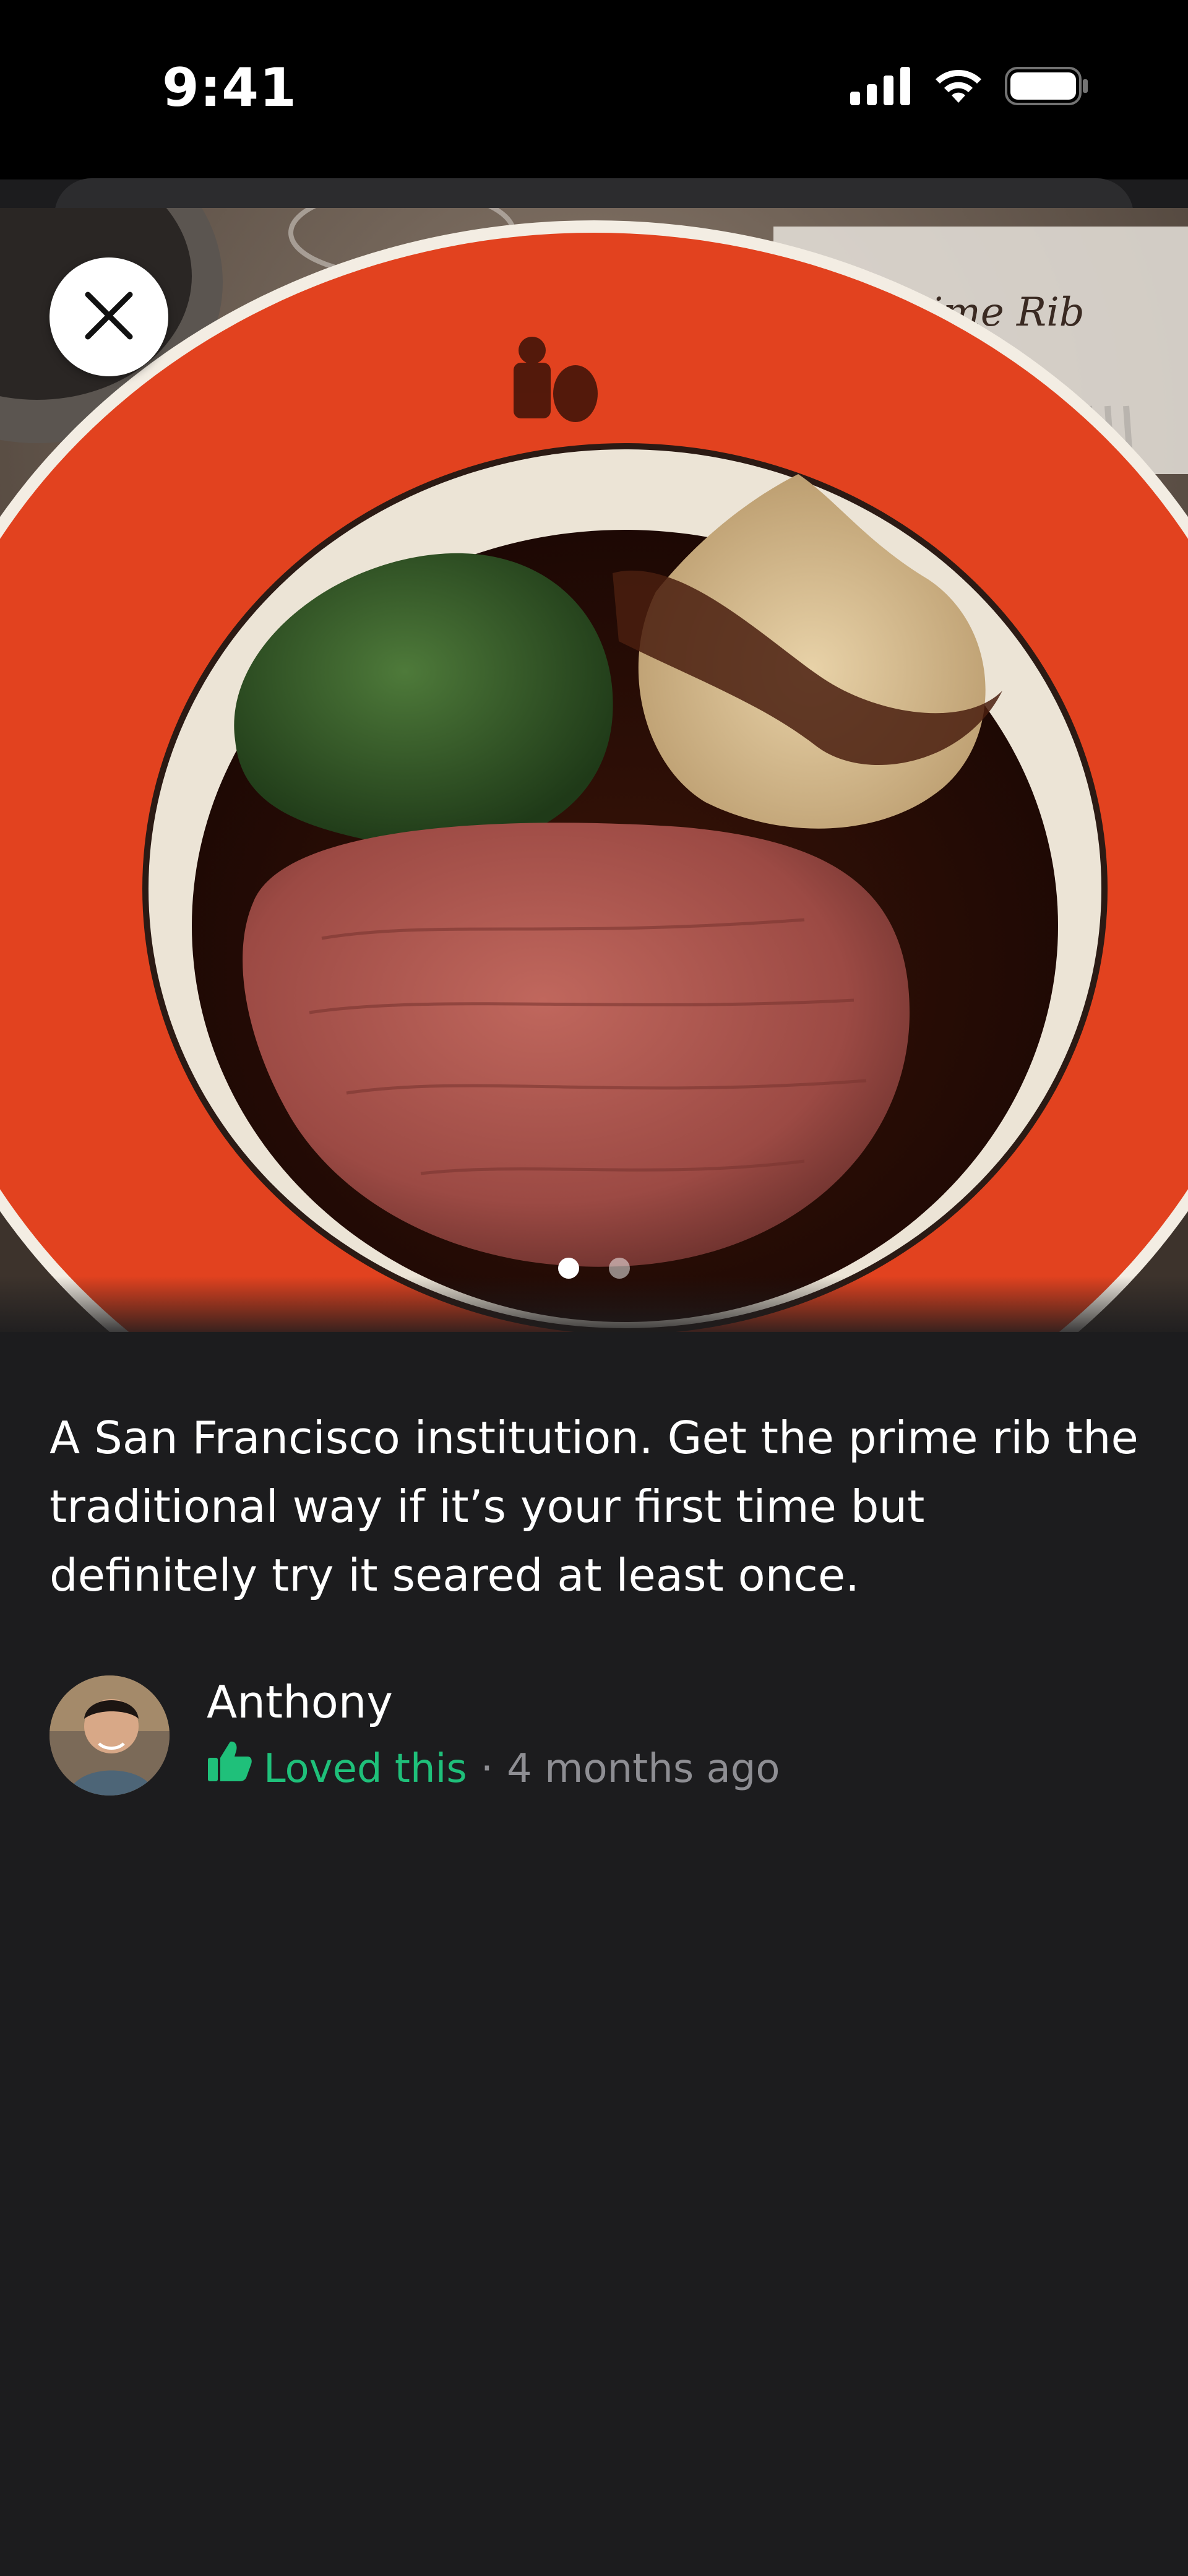 The height and width of the screenshot is (2576, 1188). What do you see at coordinates (958, 87) in the screenshot?
I see `wifi-icon` at bounding box center [958, 87].